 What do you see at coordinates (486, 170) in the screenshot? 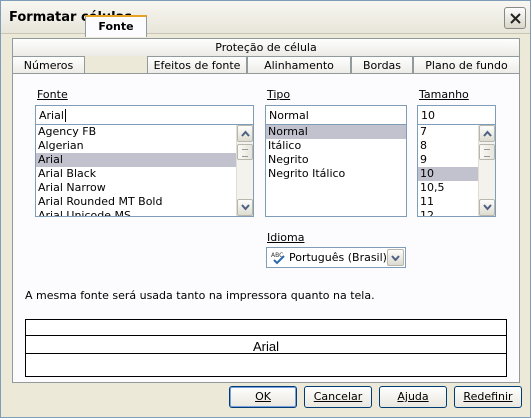
I see `size-list-scrollbar` at bounding box center [486, 170].